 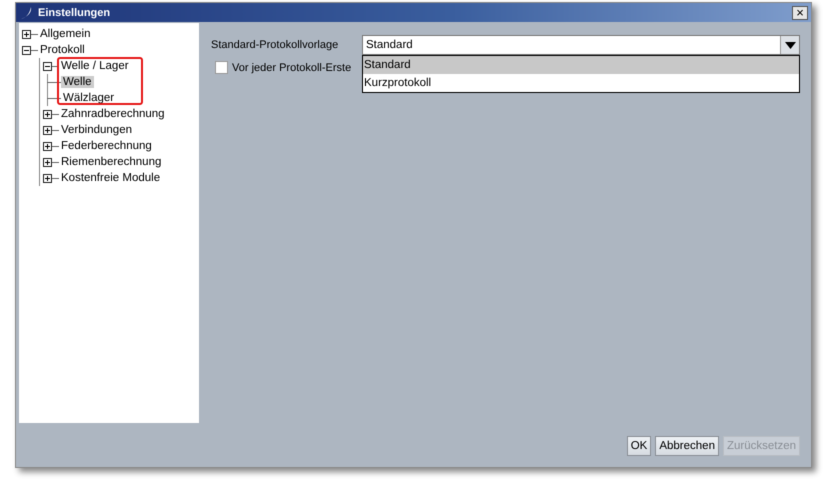 What do you see at coordinates (581, 65) in the screenshot?
I see `dropdown-option: Standard` at bounding box center [581, 65].